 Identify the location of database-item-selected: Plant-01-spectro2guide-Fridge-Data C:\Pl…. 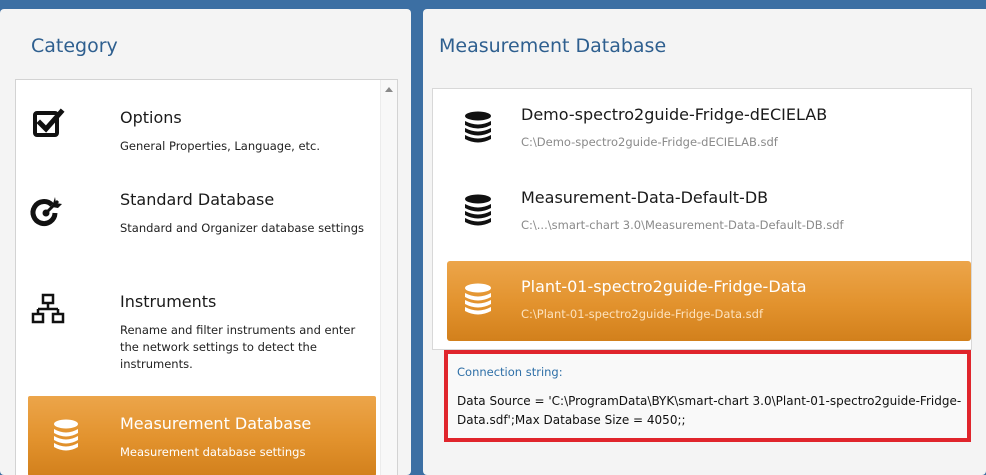
(709, 301).